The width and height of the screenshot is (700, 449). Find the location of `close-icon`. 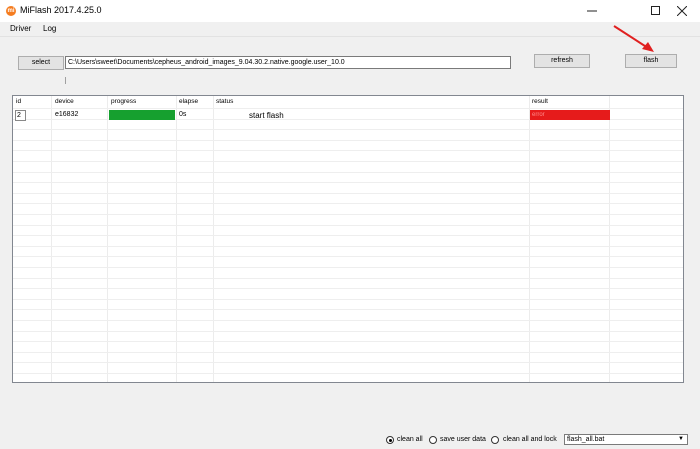

close-icon is located at coordinates (682, 11).